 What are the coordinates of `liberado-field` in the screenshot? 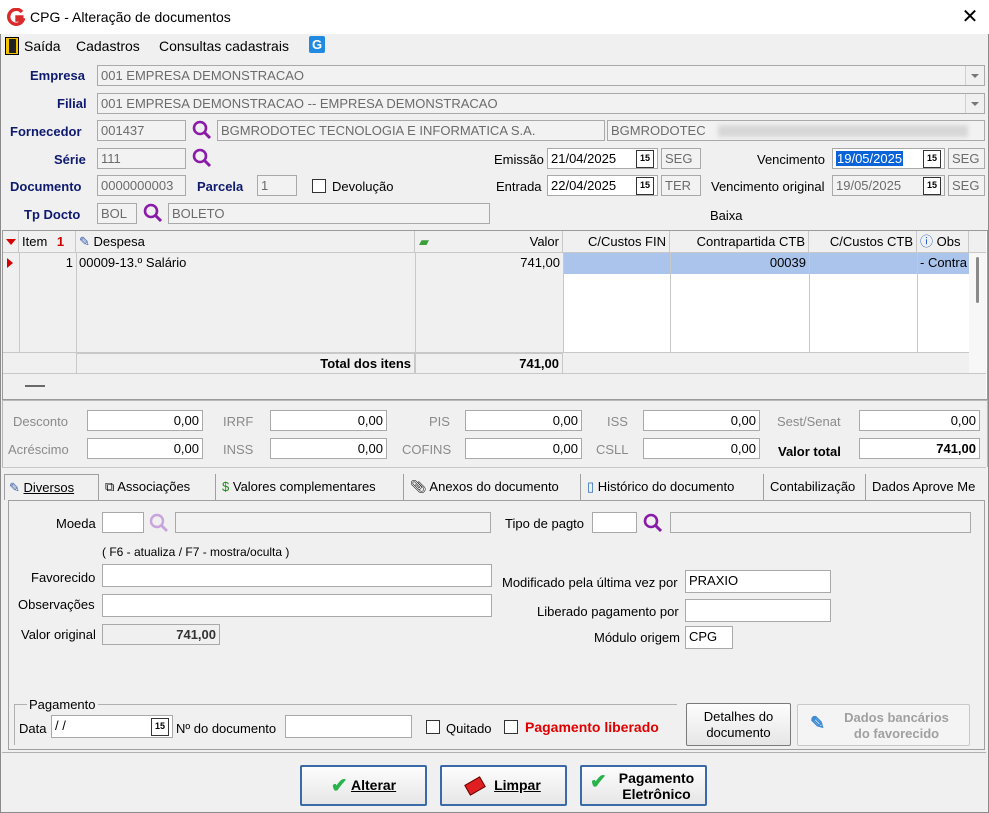 It's located at (758, 610).